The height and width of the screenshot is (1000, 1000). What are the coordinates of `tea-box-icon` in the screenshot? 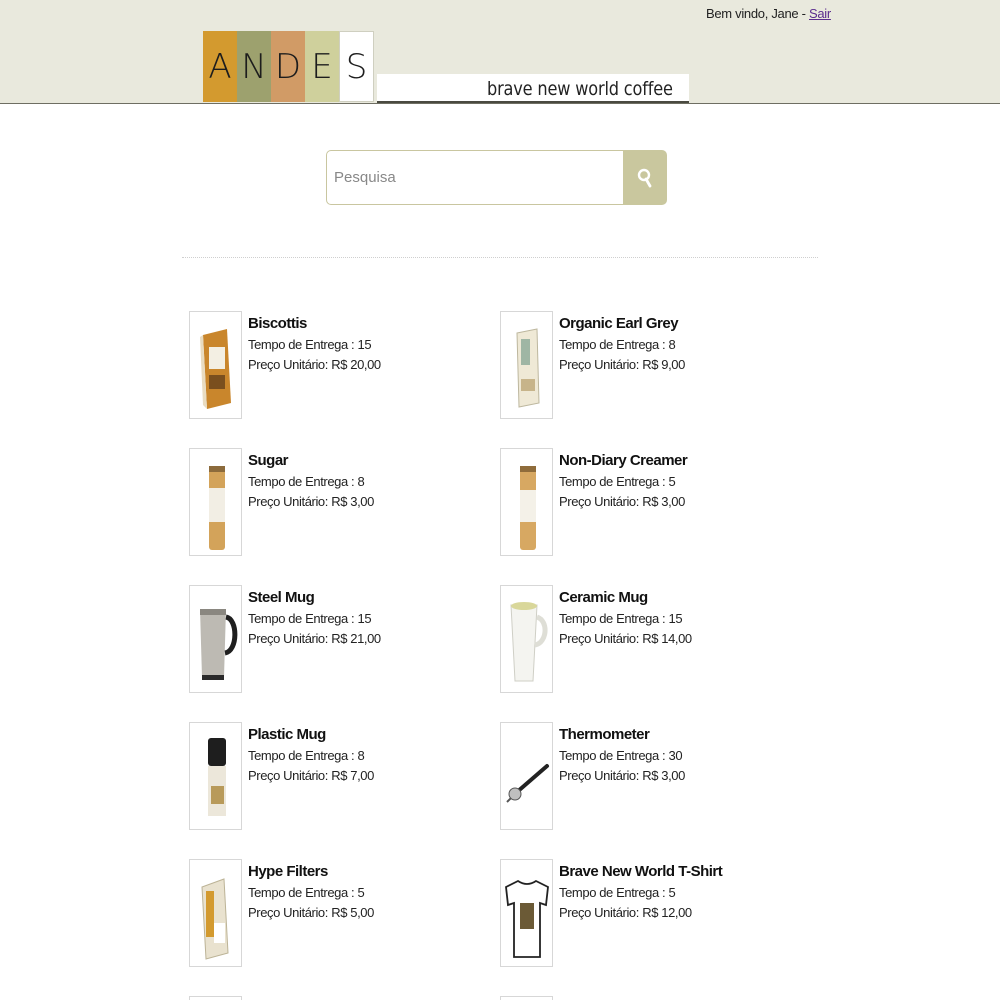 It's located at (527, 368).